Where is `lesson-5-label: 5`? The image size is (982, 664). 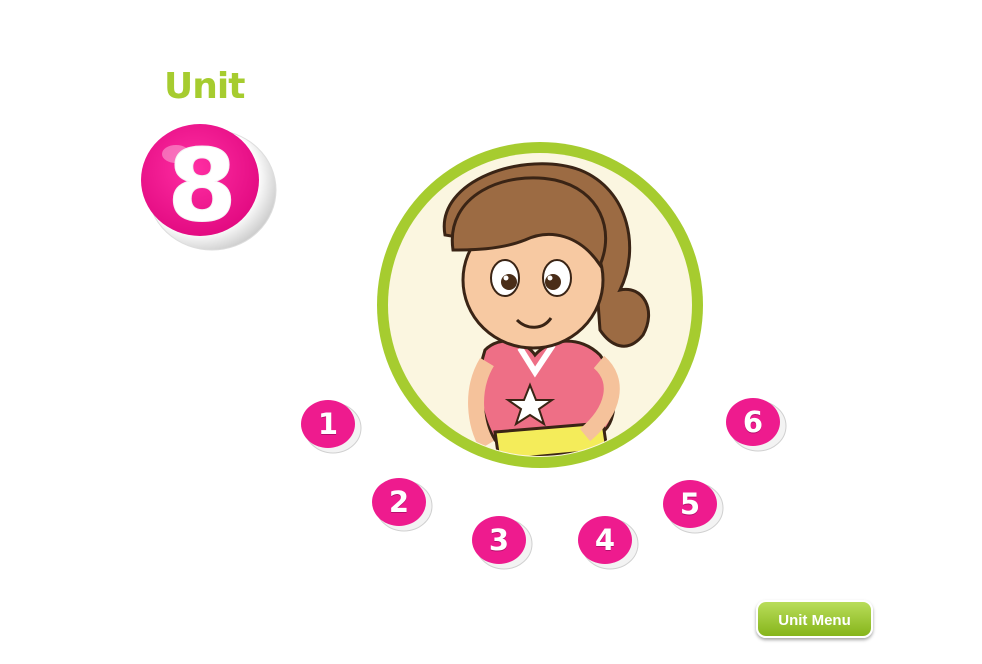 lesson-5-label: 5 is located at coordinates (690, 504).